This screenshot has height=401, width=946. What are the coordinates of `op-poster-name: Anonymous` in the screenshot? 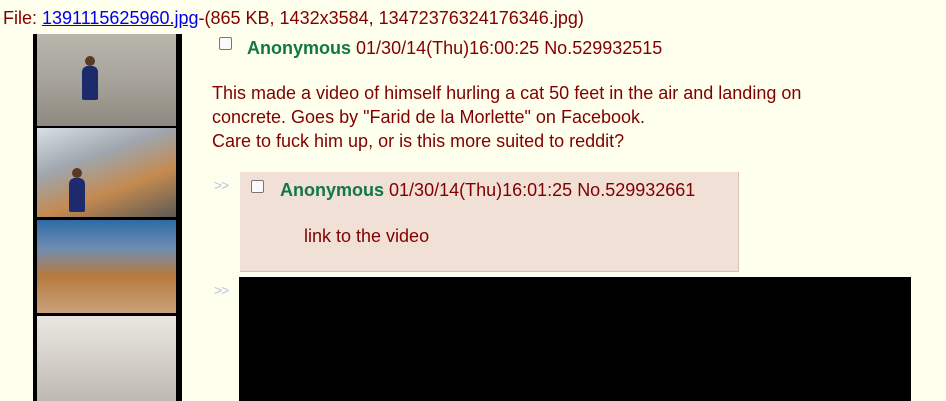 It's located at (299, 48).